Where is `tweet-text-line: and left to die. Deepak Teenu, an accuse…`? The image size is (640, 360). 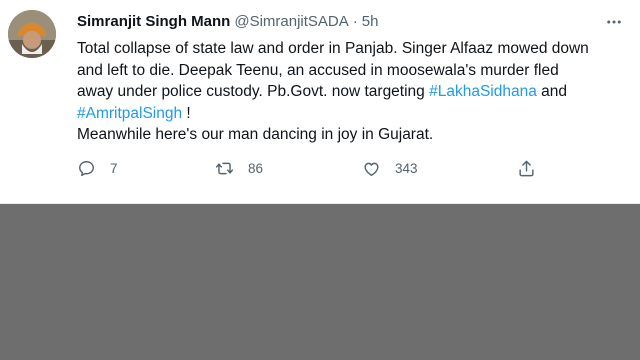
tweet-text-line: and left to die. Deepak Teenu, an accuse… is located at coordinates (318, 70).